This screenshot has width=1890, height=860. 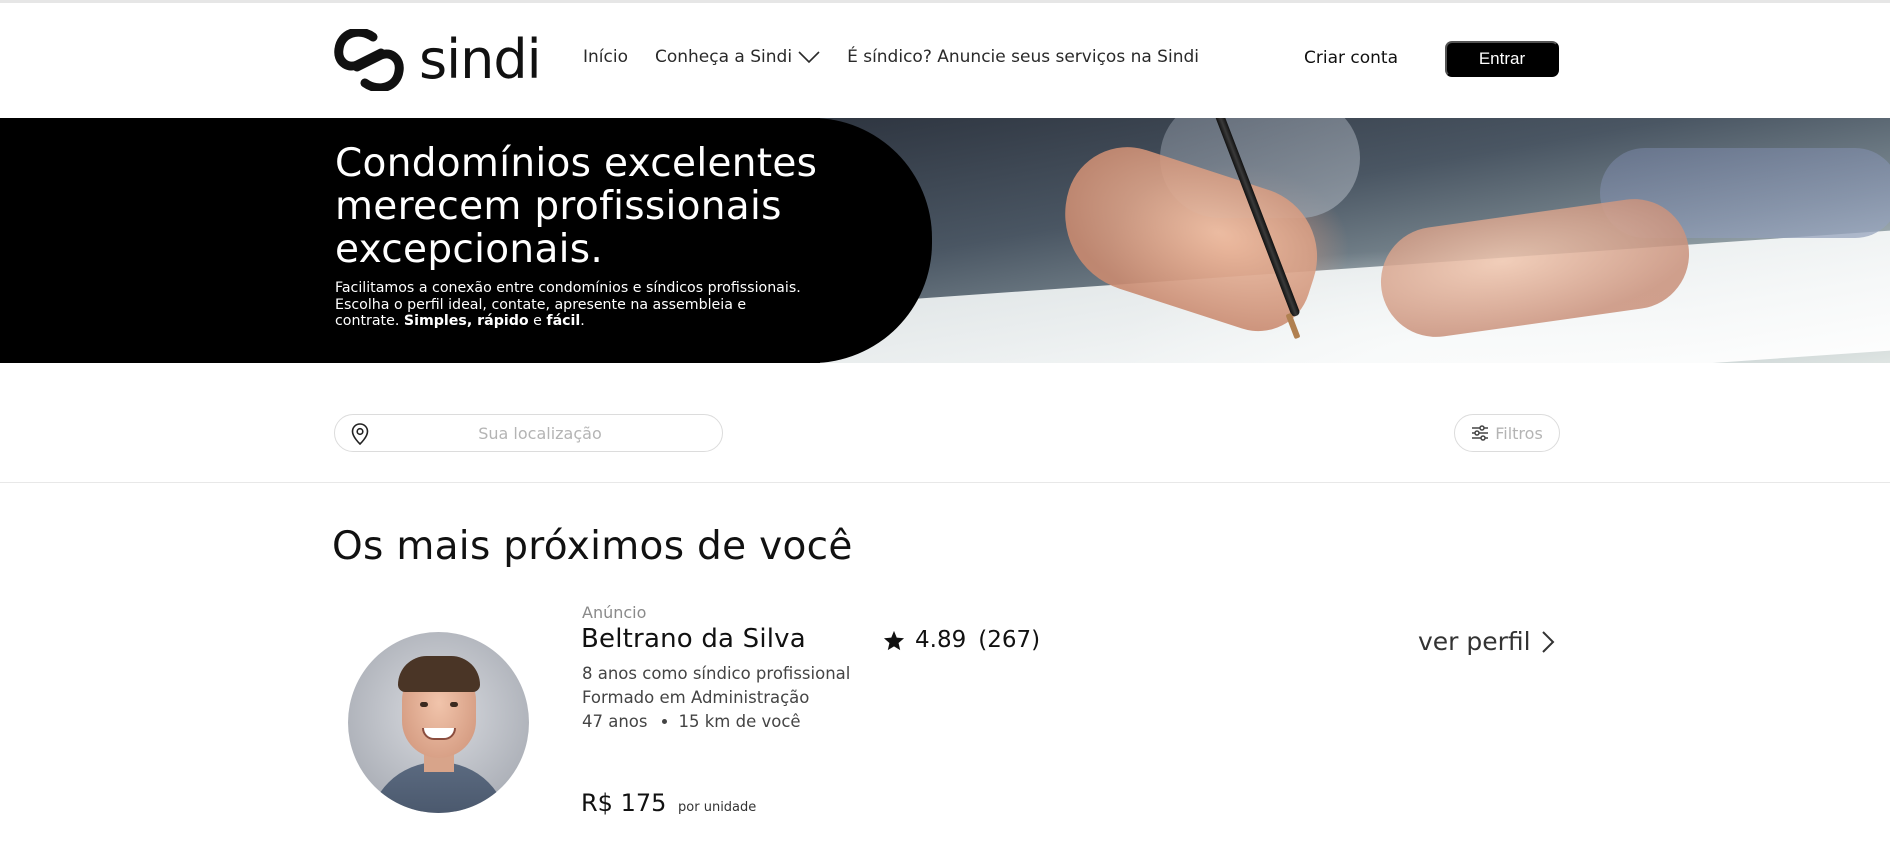 I want to click on star-icon, so click(x=894, y=640).